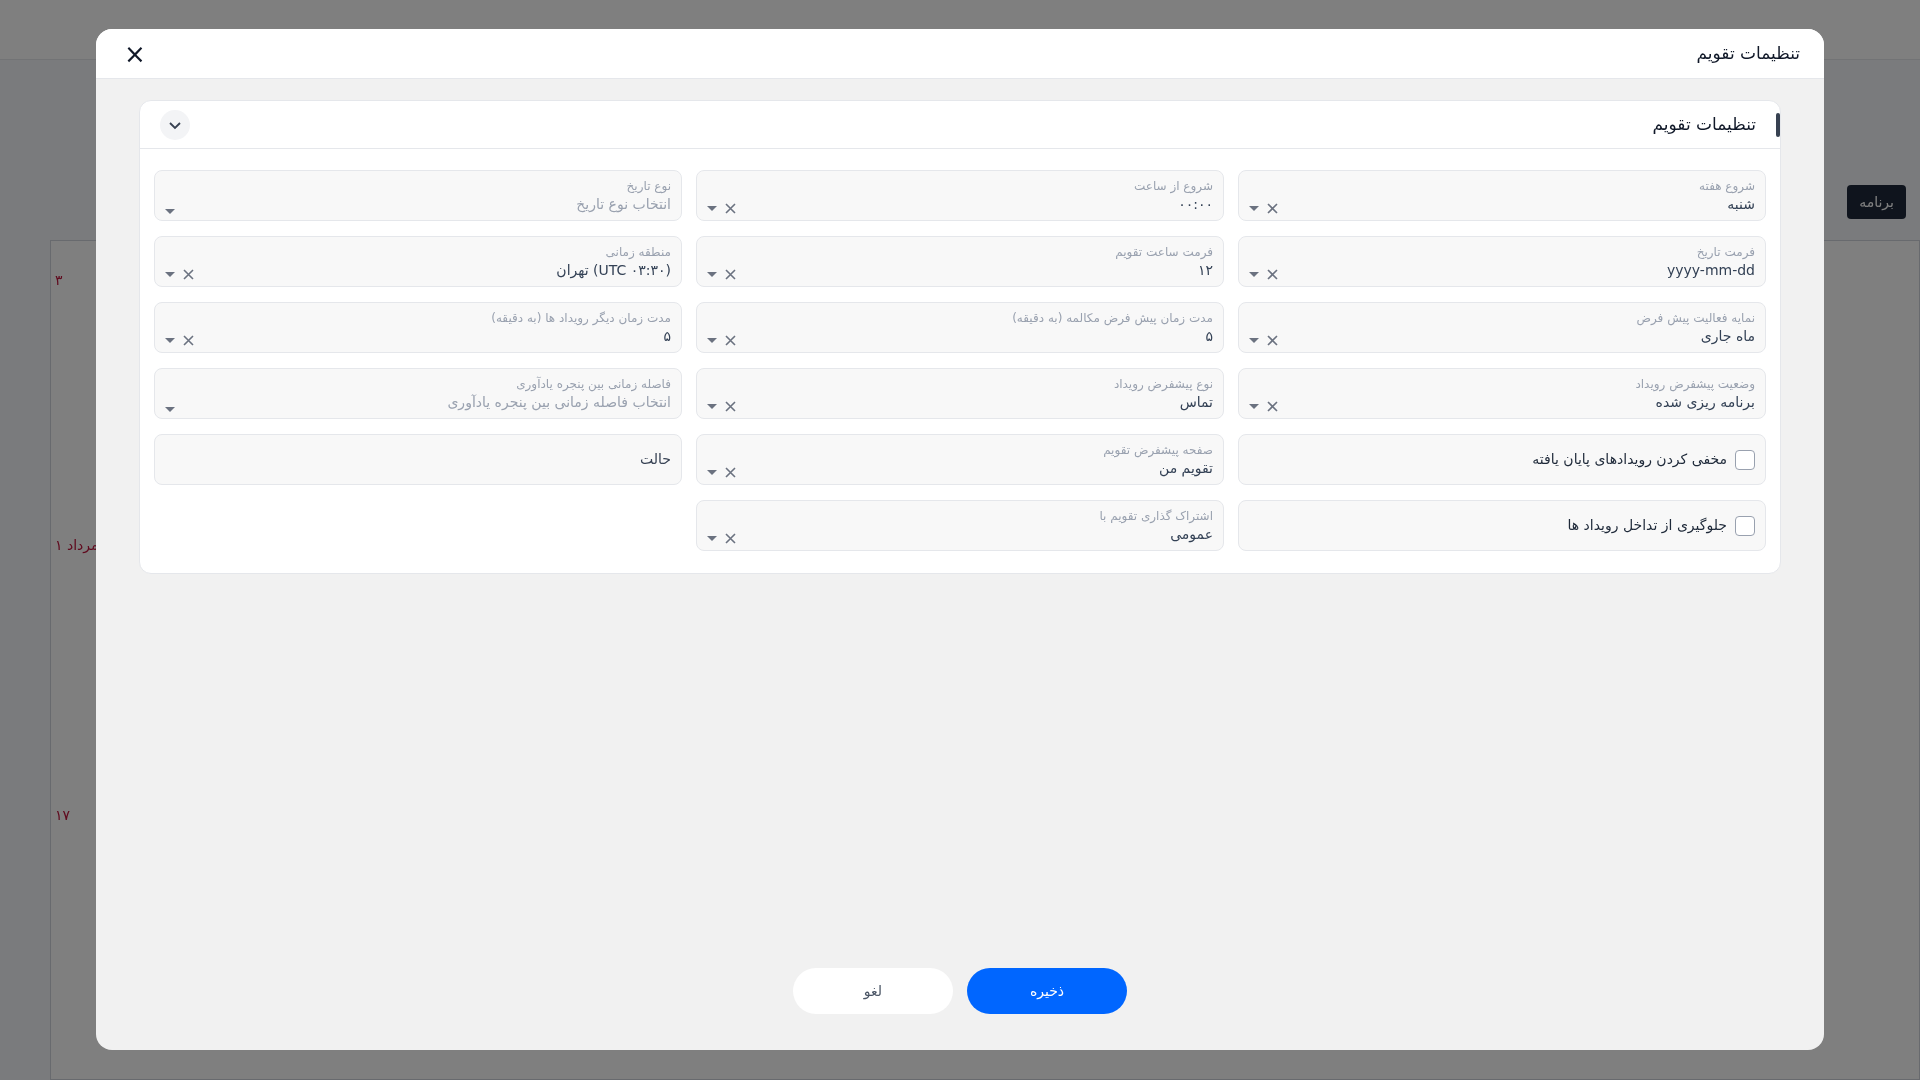  Describe the element at coordinates (1647, 526) in the screenshot. I see `checkbox-label: جلوگیری از تداخل رویداد ها` at that location.